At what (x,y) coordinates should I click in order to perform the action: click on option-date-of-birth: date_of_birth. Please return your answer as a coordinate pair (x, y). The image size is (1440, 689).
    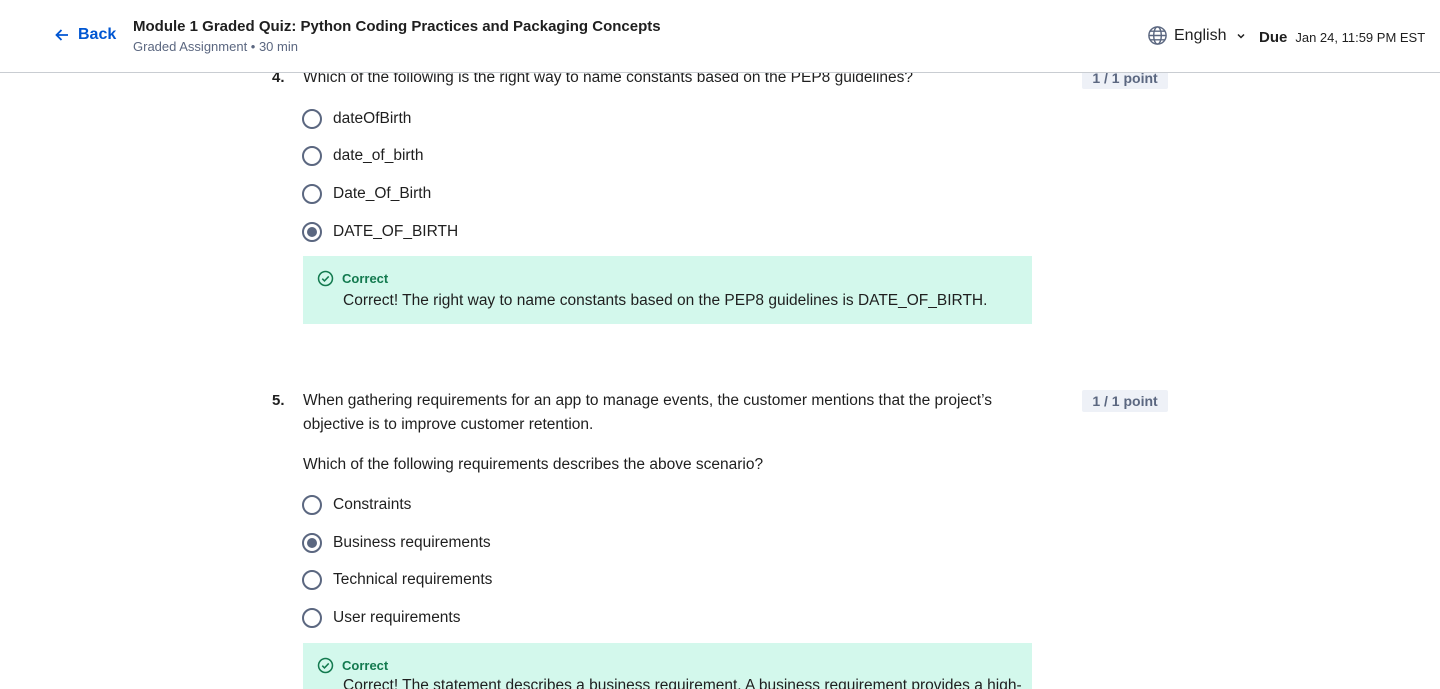
    Looking at the image, I should click on (363, 156).